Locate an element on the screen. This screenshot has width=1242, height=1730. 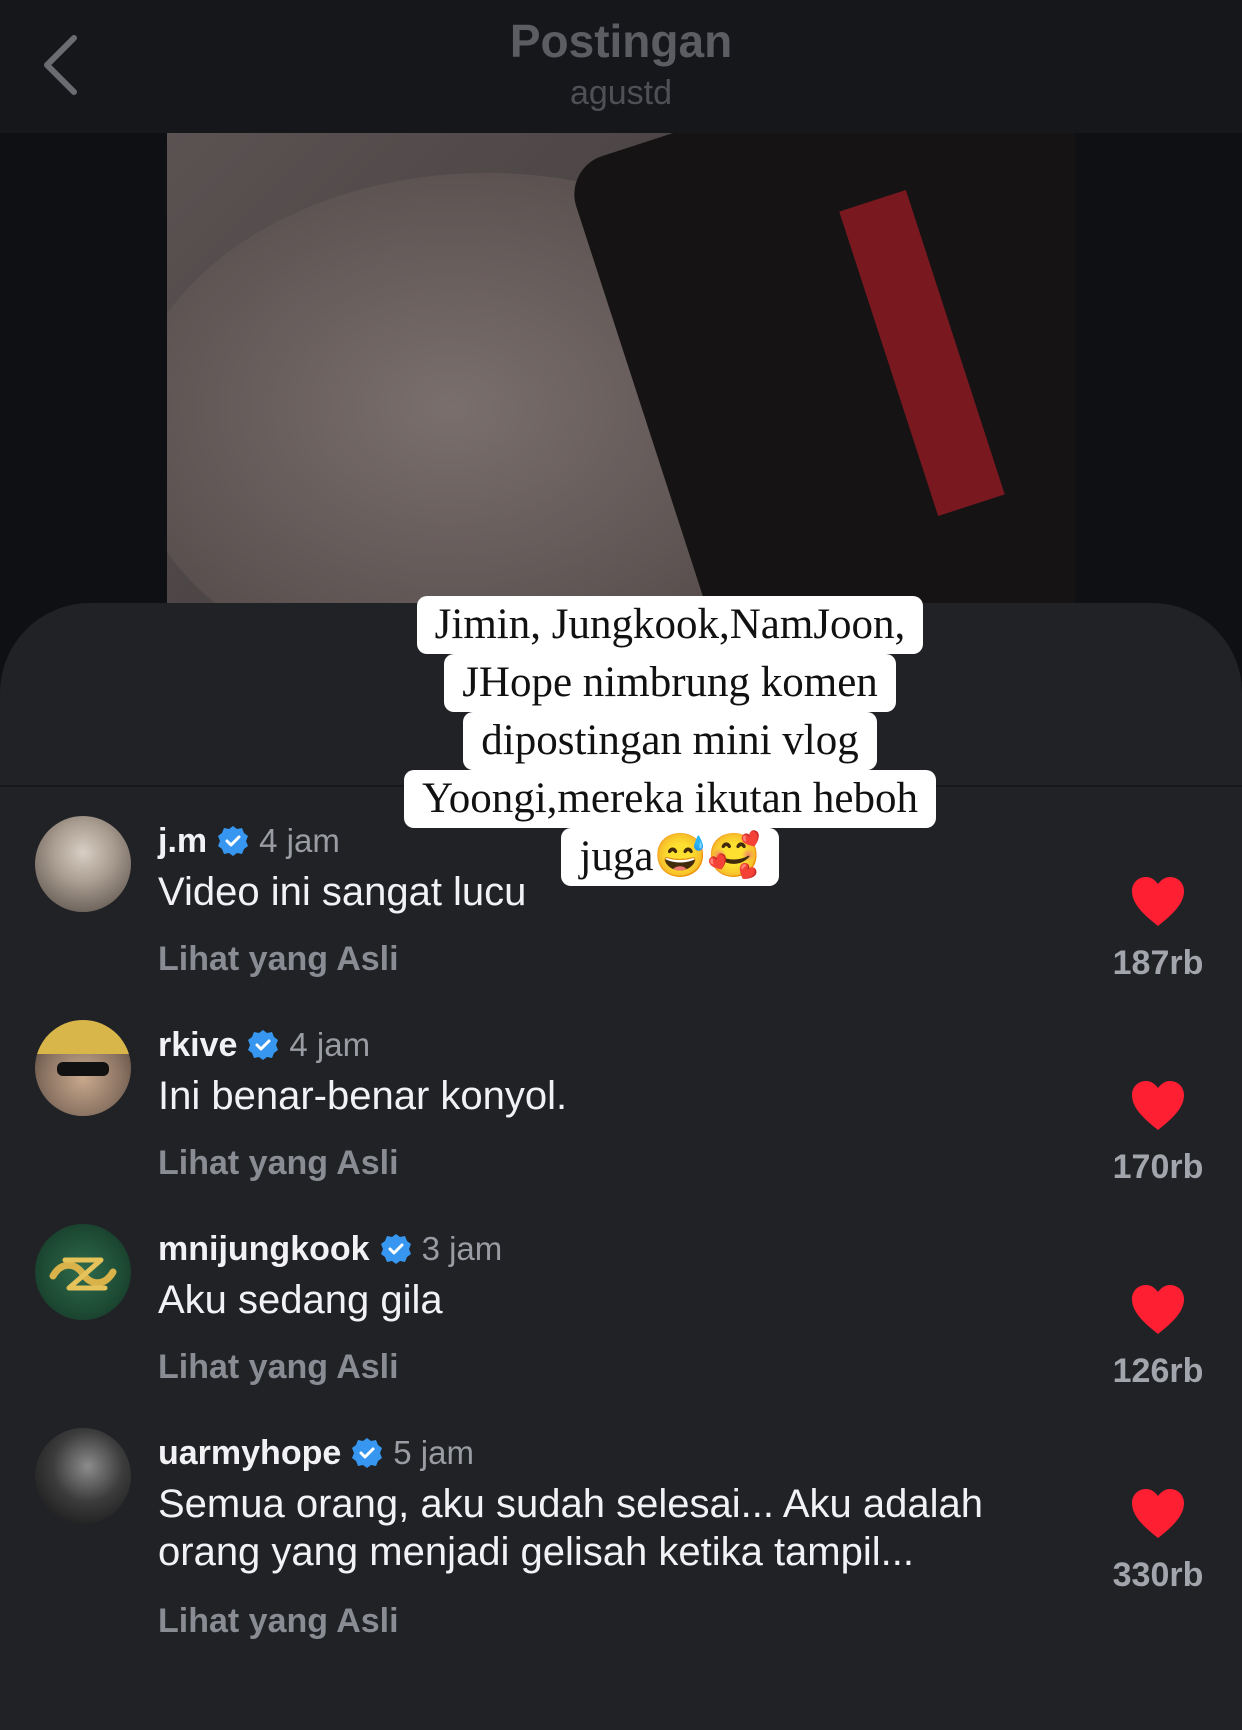
like-count: 330rb is located at coordinates (1158, 1575).